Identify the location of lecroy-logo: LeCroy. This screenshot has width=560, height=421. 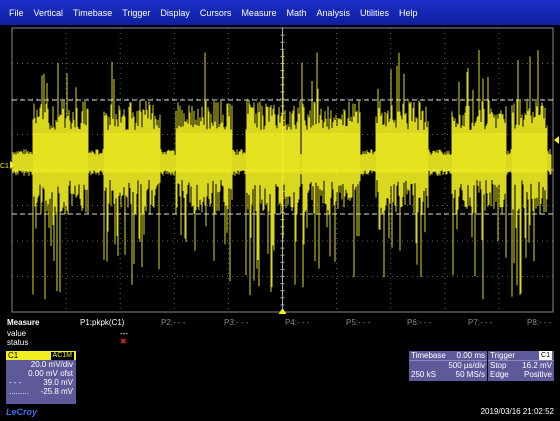
(22, 412).